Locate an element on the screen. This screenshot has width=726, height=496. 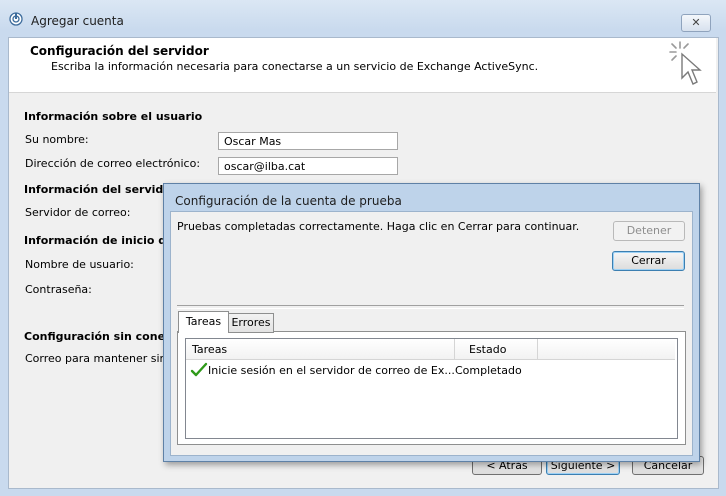
name-label: Su nombre: is located at coordinates (57, 139).